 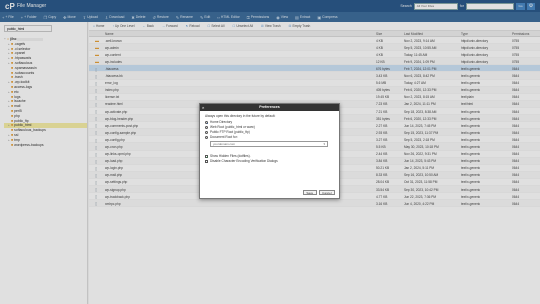 I want to click on cancel-button: Cancel, so click(x=326, y=192).